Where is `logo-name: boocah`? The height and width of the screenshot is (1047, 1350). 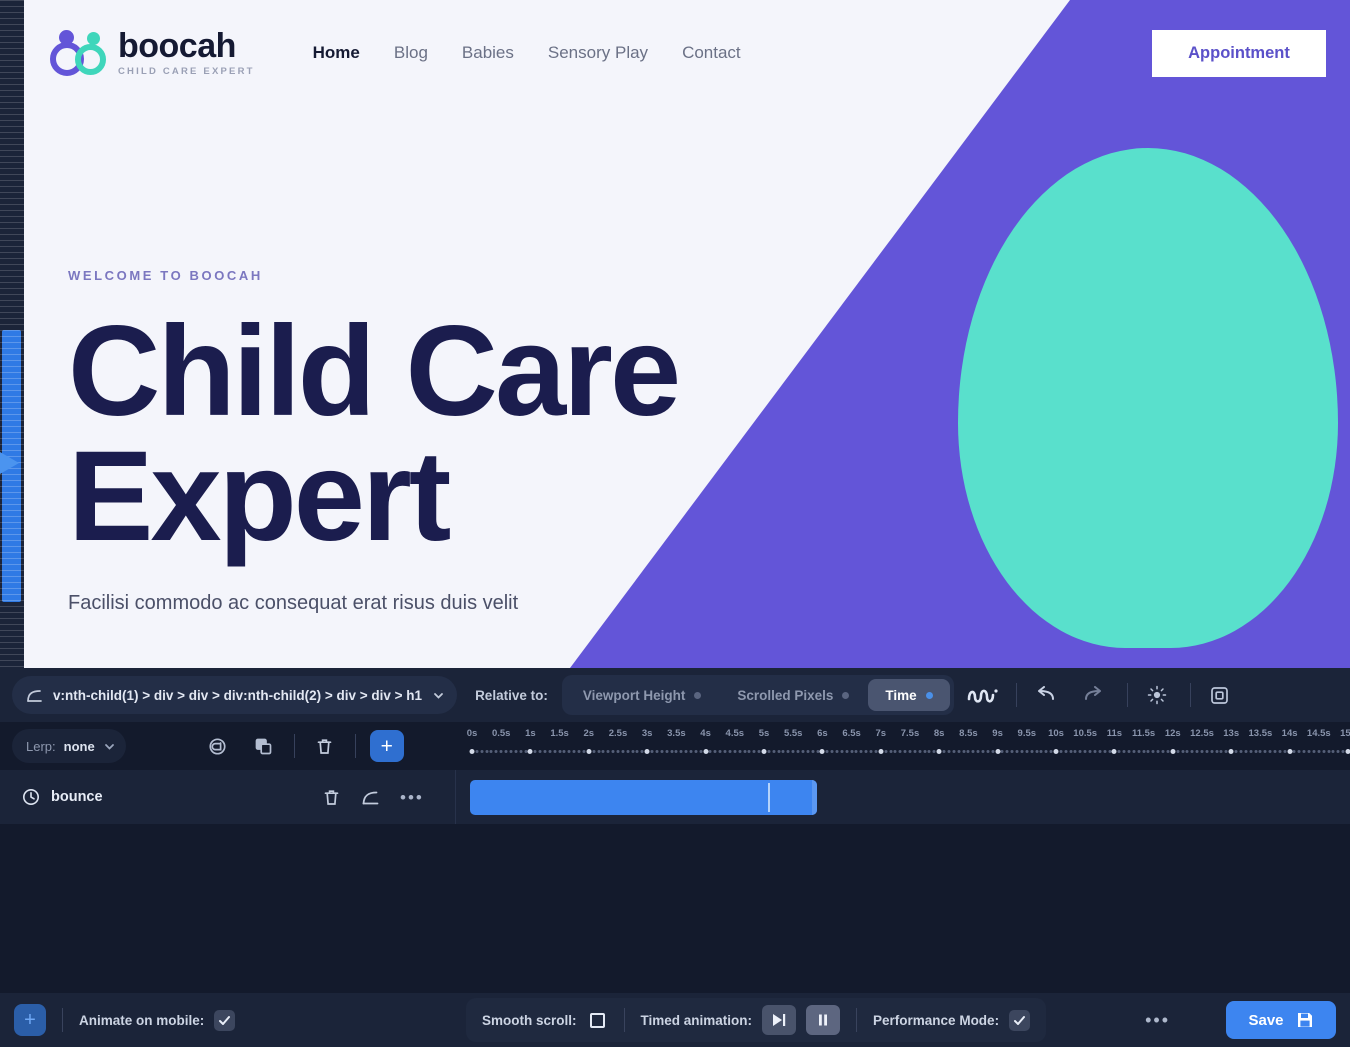
logo-name: boocah is located at coordinates (177, 46).